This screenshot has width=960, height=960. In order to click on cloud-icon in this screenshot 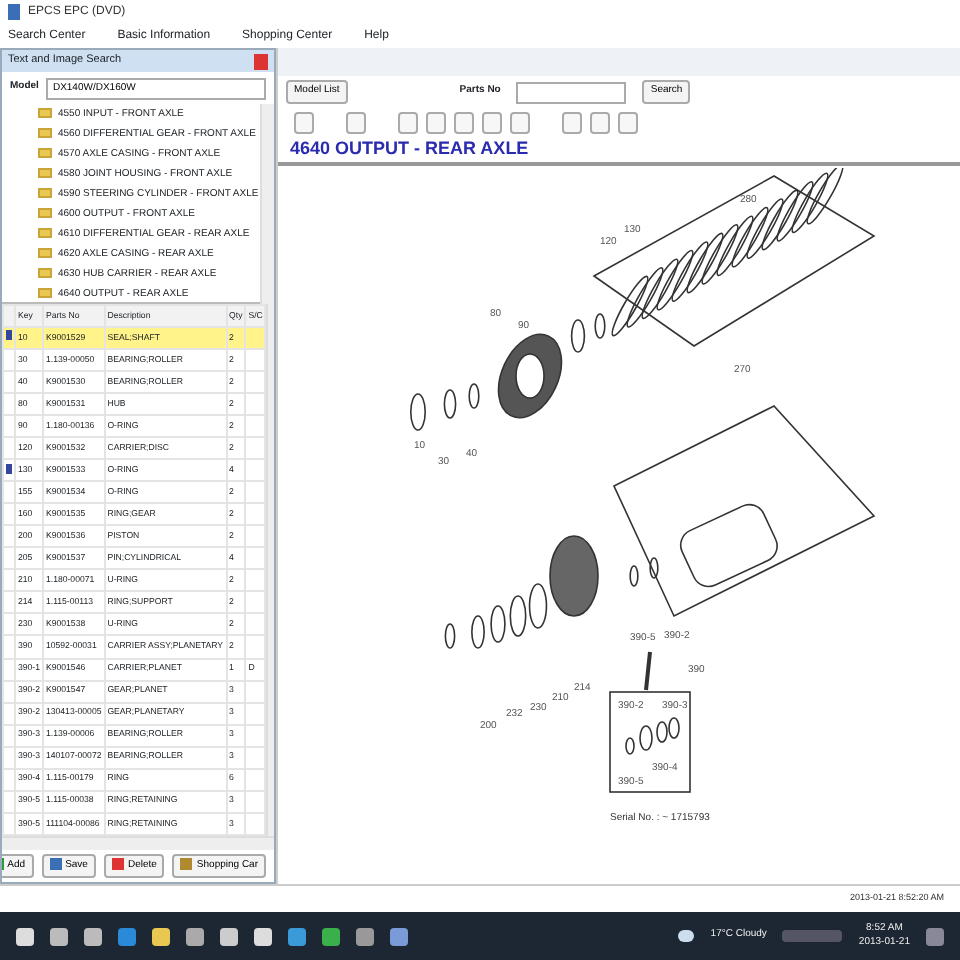, I will do `click(686, 936)`.